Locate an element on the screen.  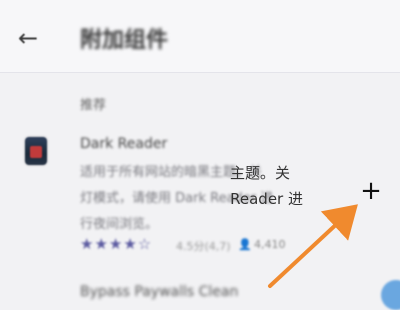
list-item: Bypass Paywalls Clean is located at coordinates (159, 292).